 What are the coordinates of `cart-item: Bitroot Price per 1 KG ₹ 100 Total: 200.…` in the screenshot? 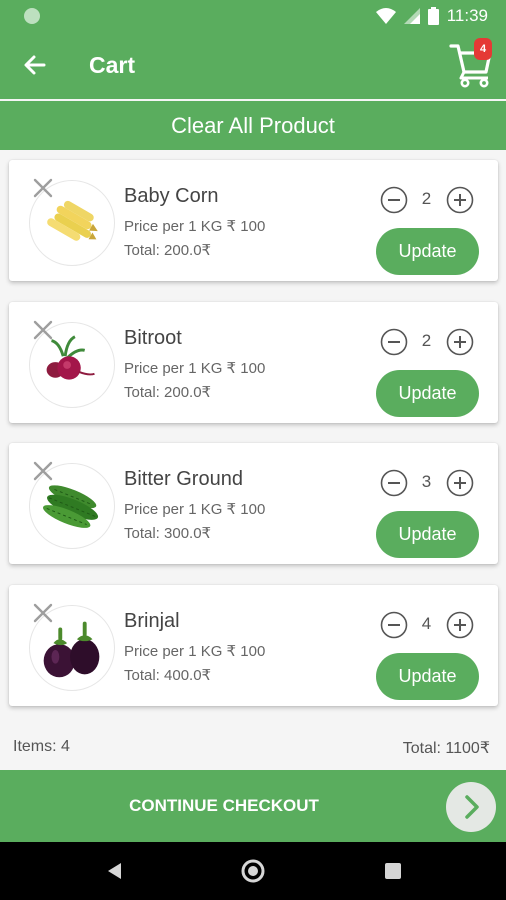 It's located at (253, 362).